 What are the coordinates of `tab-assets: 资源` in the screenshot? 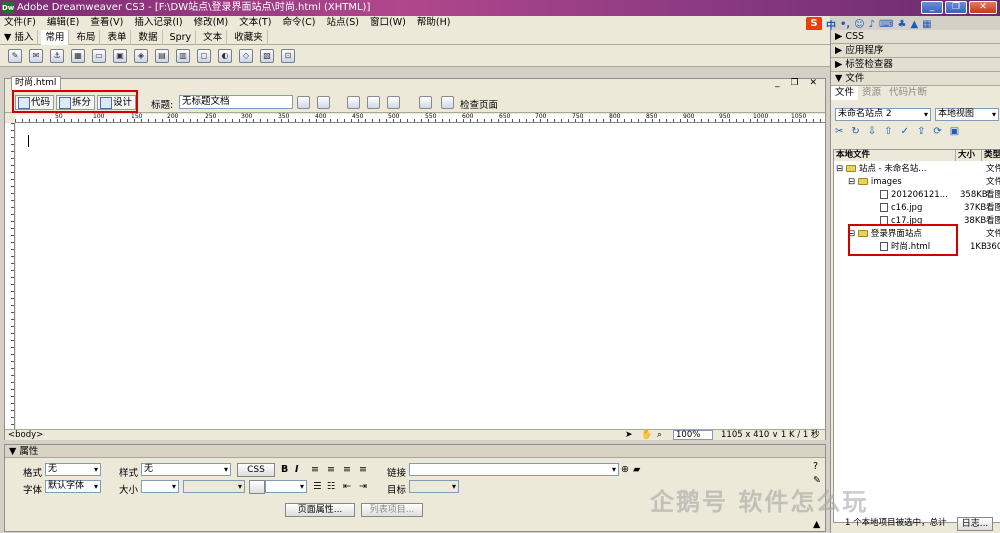 It's located at (871, 93).